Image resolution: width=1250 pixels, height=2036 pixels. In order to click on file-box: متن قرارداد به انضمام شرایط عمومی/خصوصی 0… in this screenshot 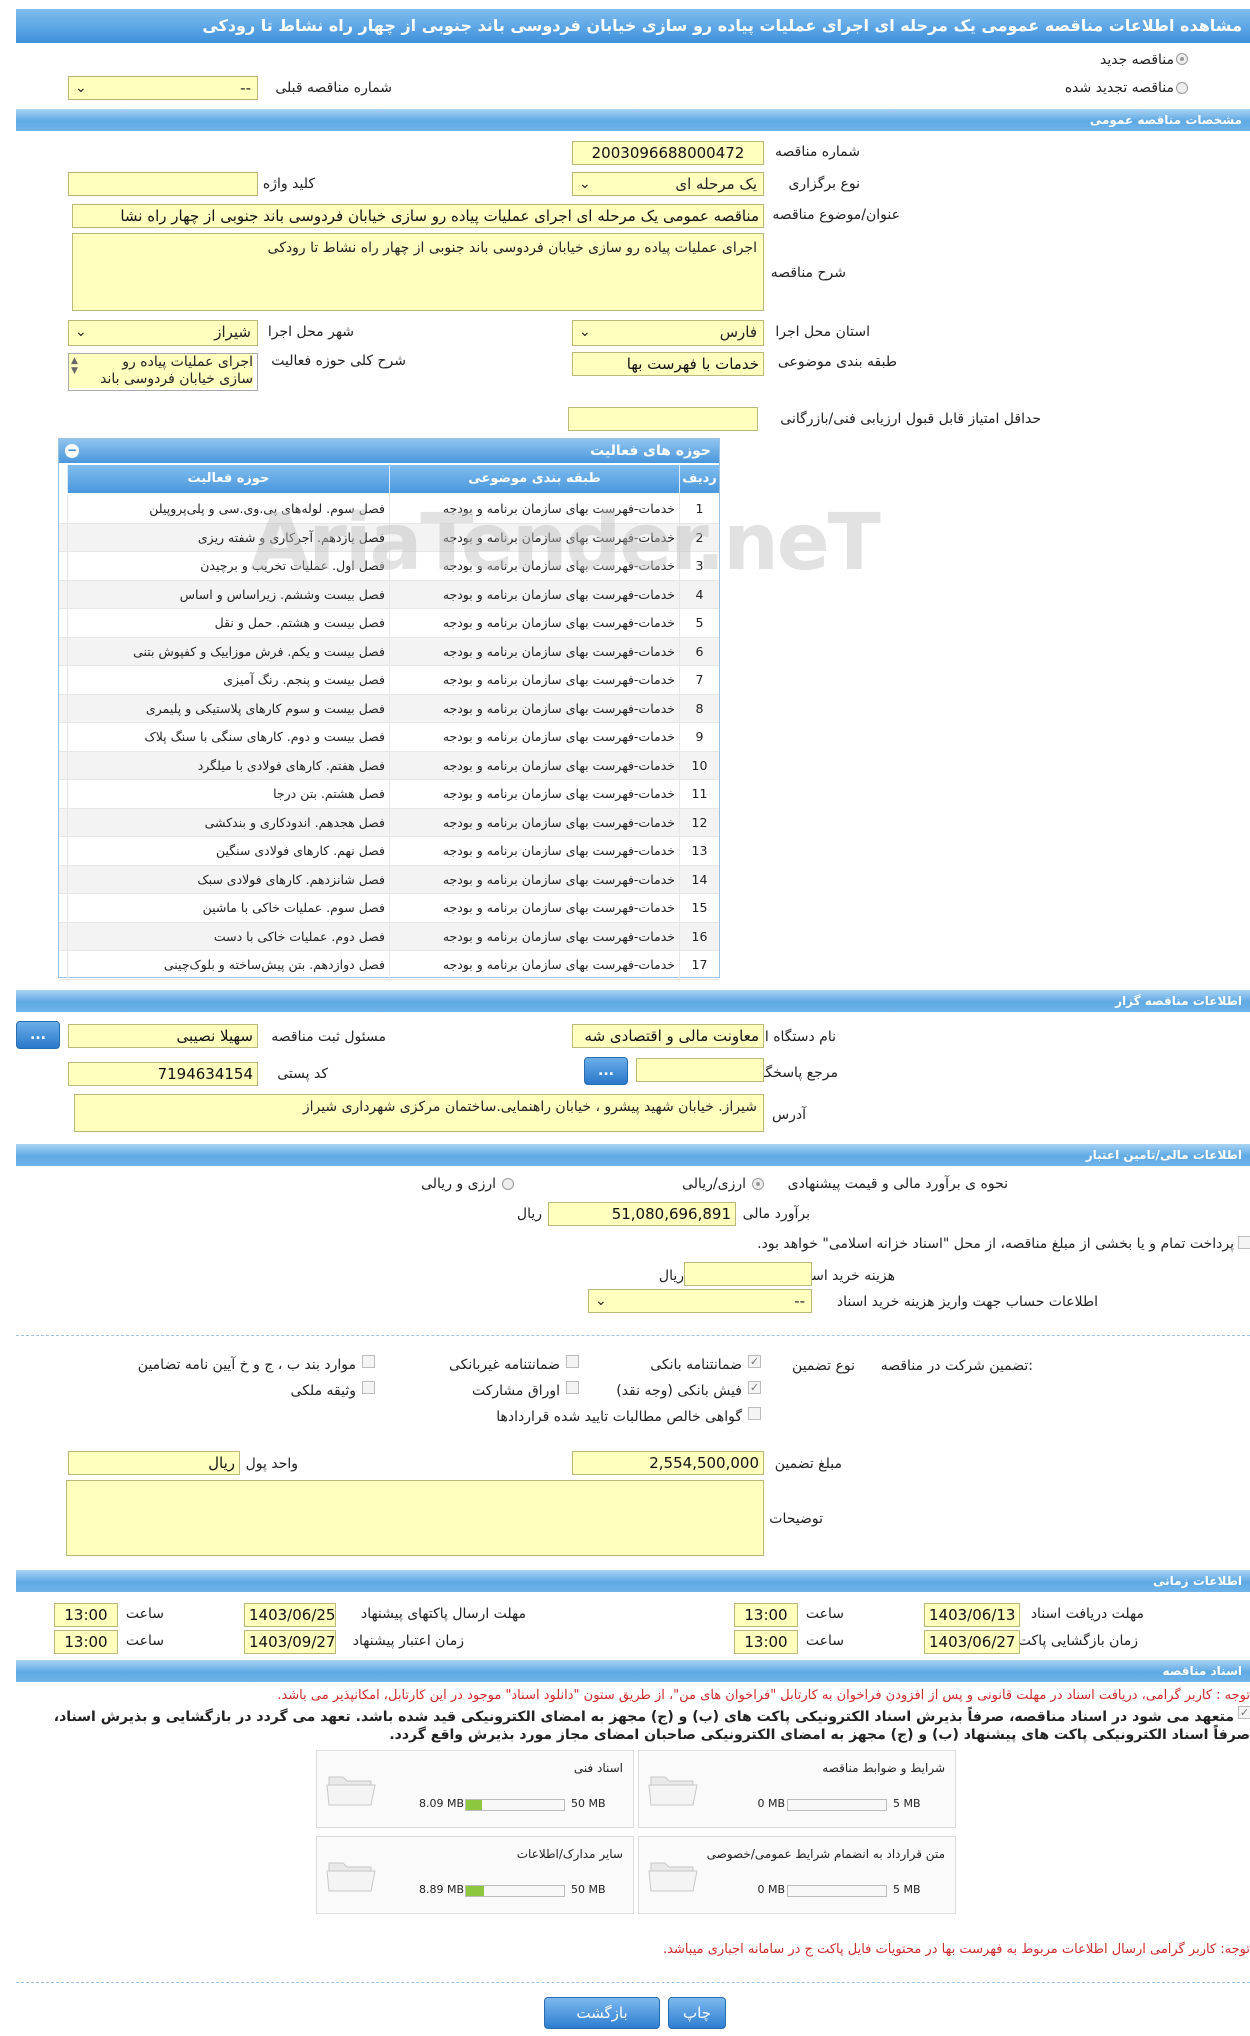, I will do `click(797, 1875)`.